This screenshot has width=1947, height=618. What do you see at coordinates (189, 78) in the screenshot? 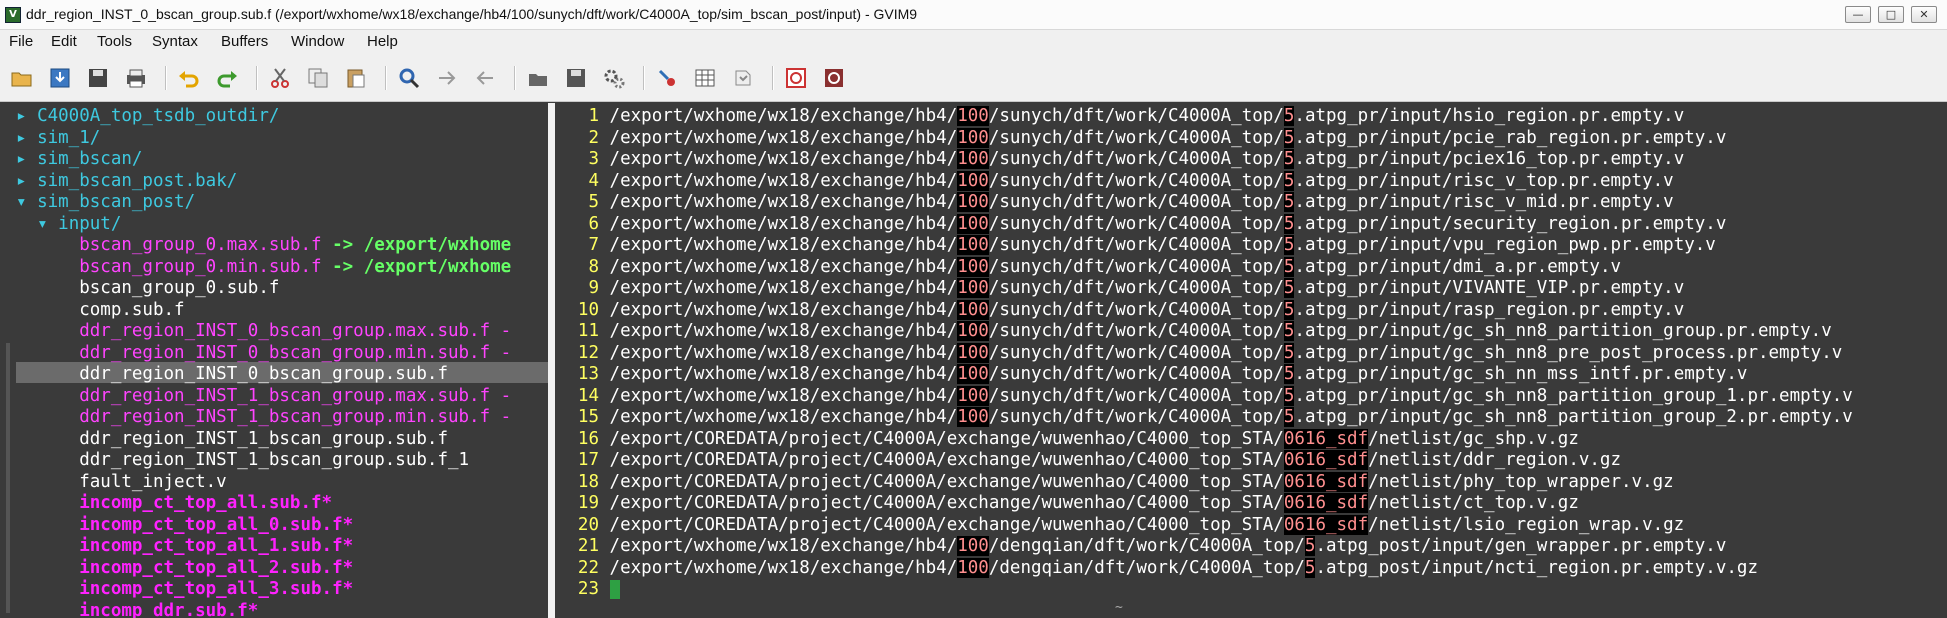
I see `undo-icon` at bounding box center [189, 78].